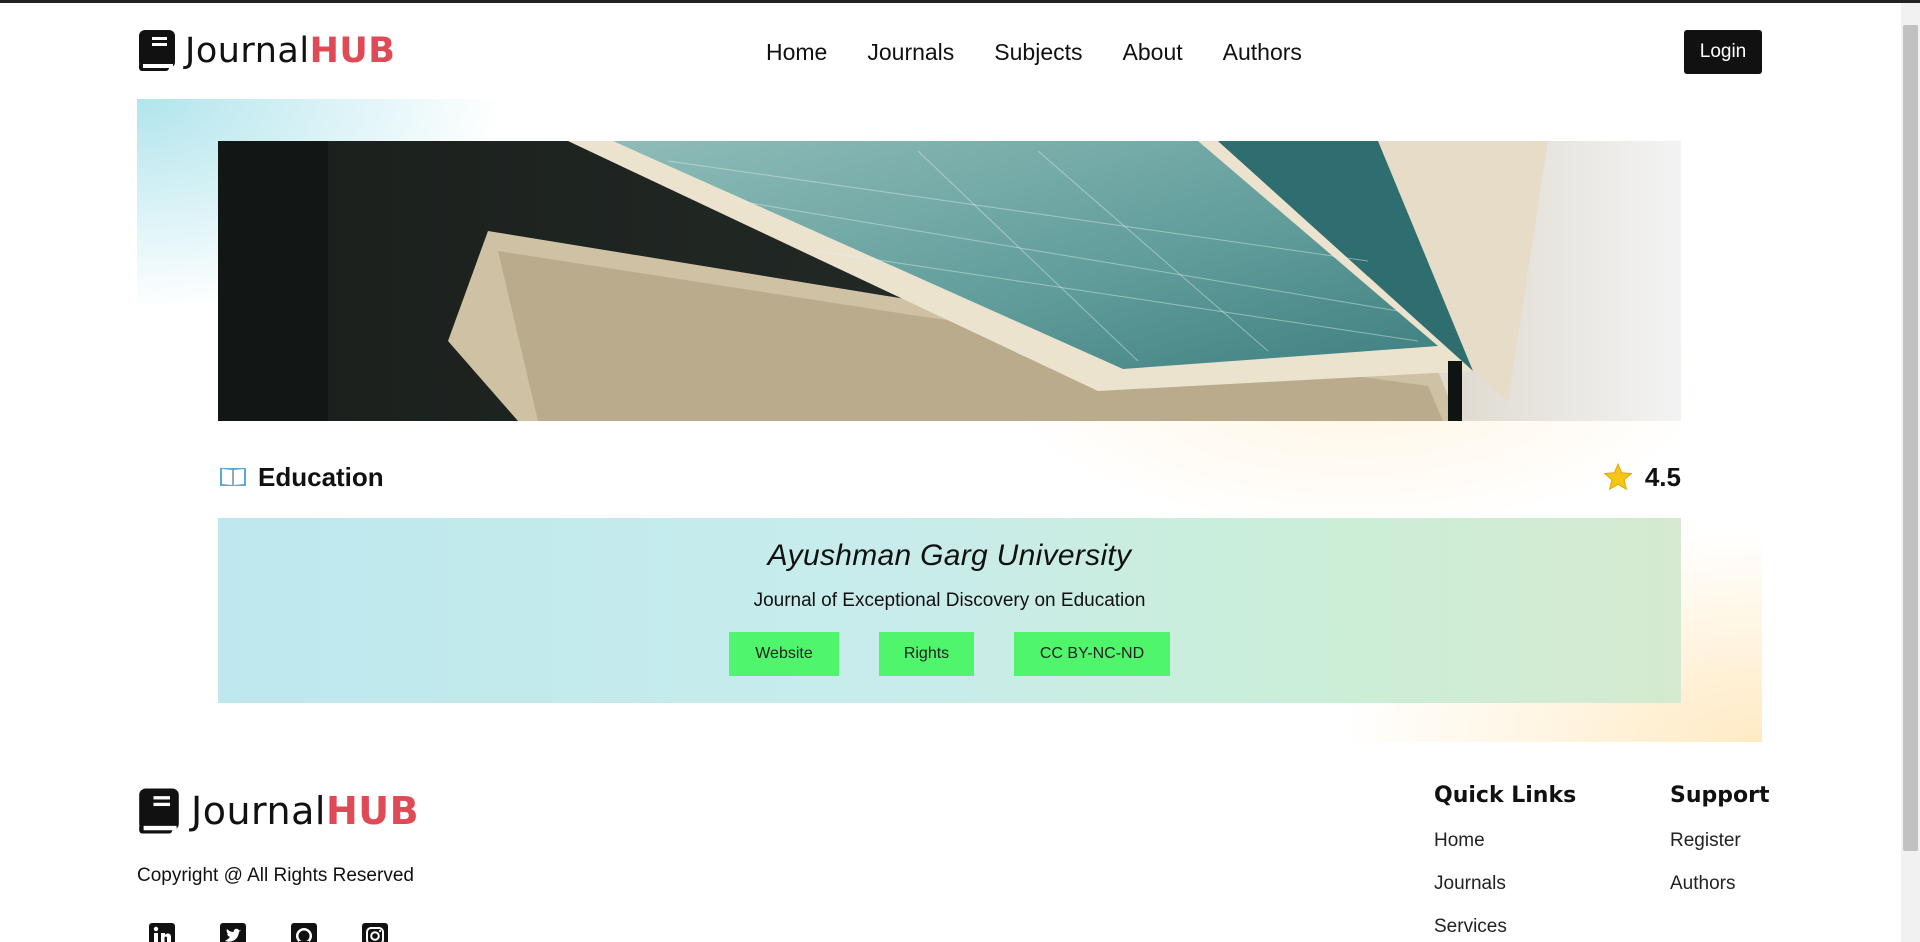 This screenshot has height=942, width=1920. What do you see at coordinates (304, 931) in the screenshot?
I see `github-icon` at bounding box center [304, 931].